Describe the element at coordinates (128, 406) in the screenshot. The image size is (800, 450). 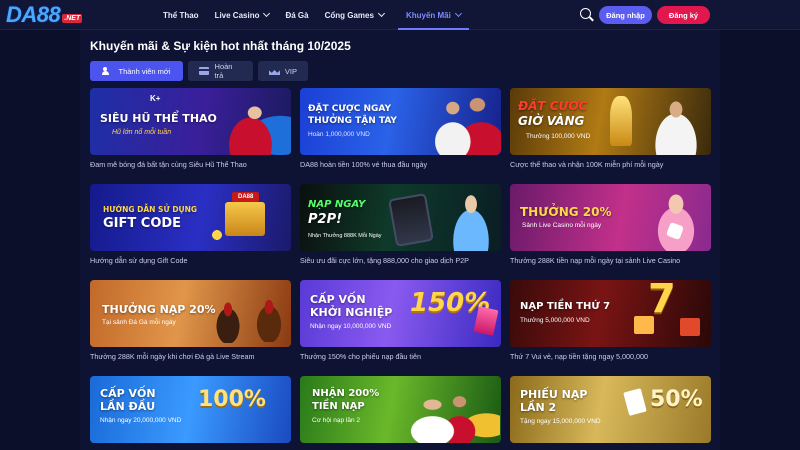
I see `banner-headline: LẦN ĐẦU` at that location.